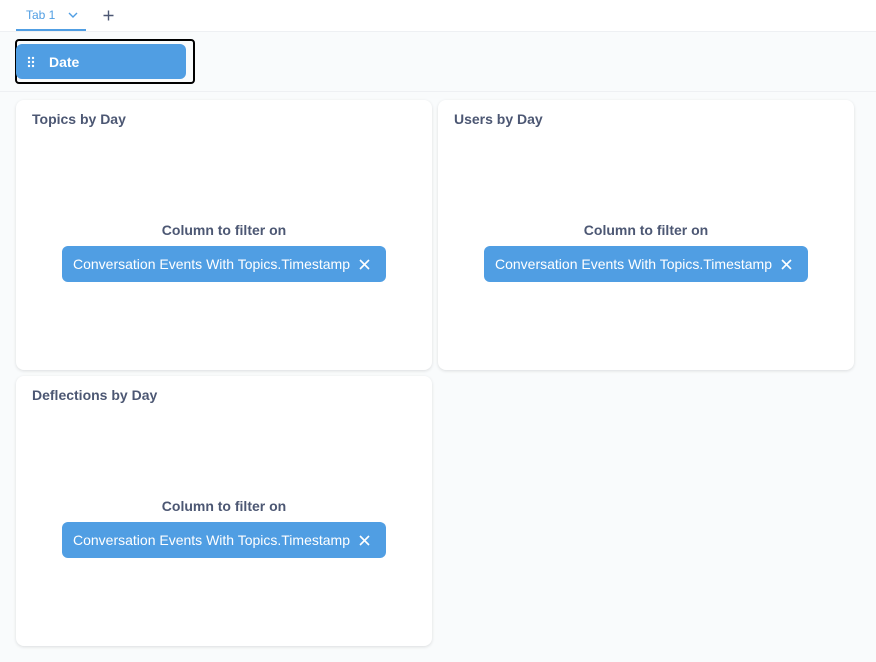 The image size is (876, 662). What do you see at coordinates (95, 395) in the screenshot?
I see `card-title: Deflections by Day` at bounding box center [95, 395].